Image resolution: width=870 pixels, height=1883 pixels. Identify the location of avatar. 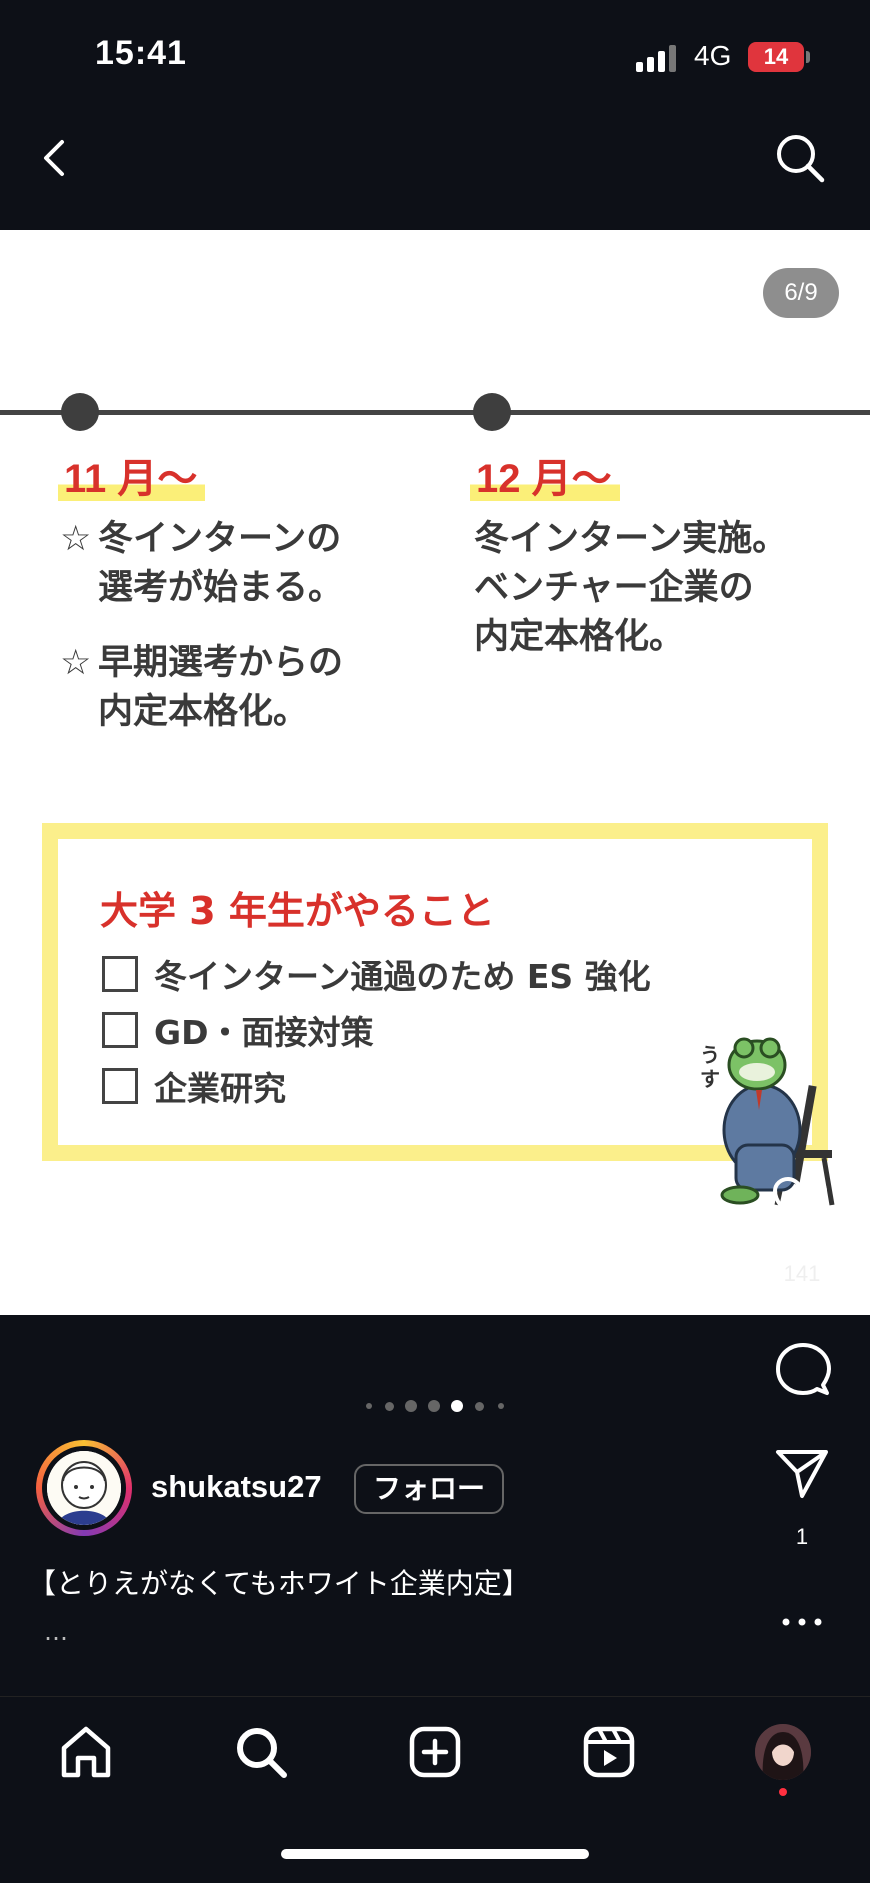
(84, 1488).